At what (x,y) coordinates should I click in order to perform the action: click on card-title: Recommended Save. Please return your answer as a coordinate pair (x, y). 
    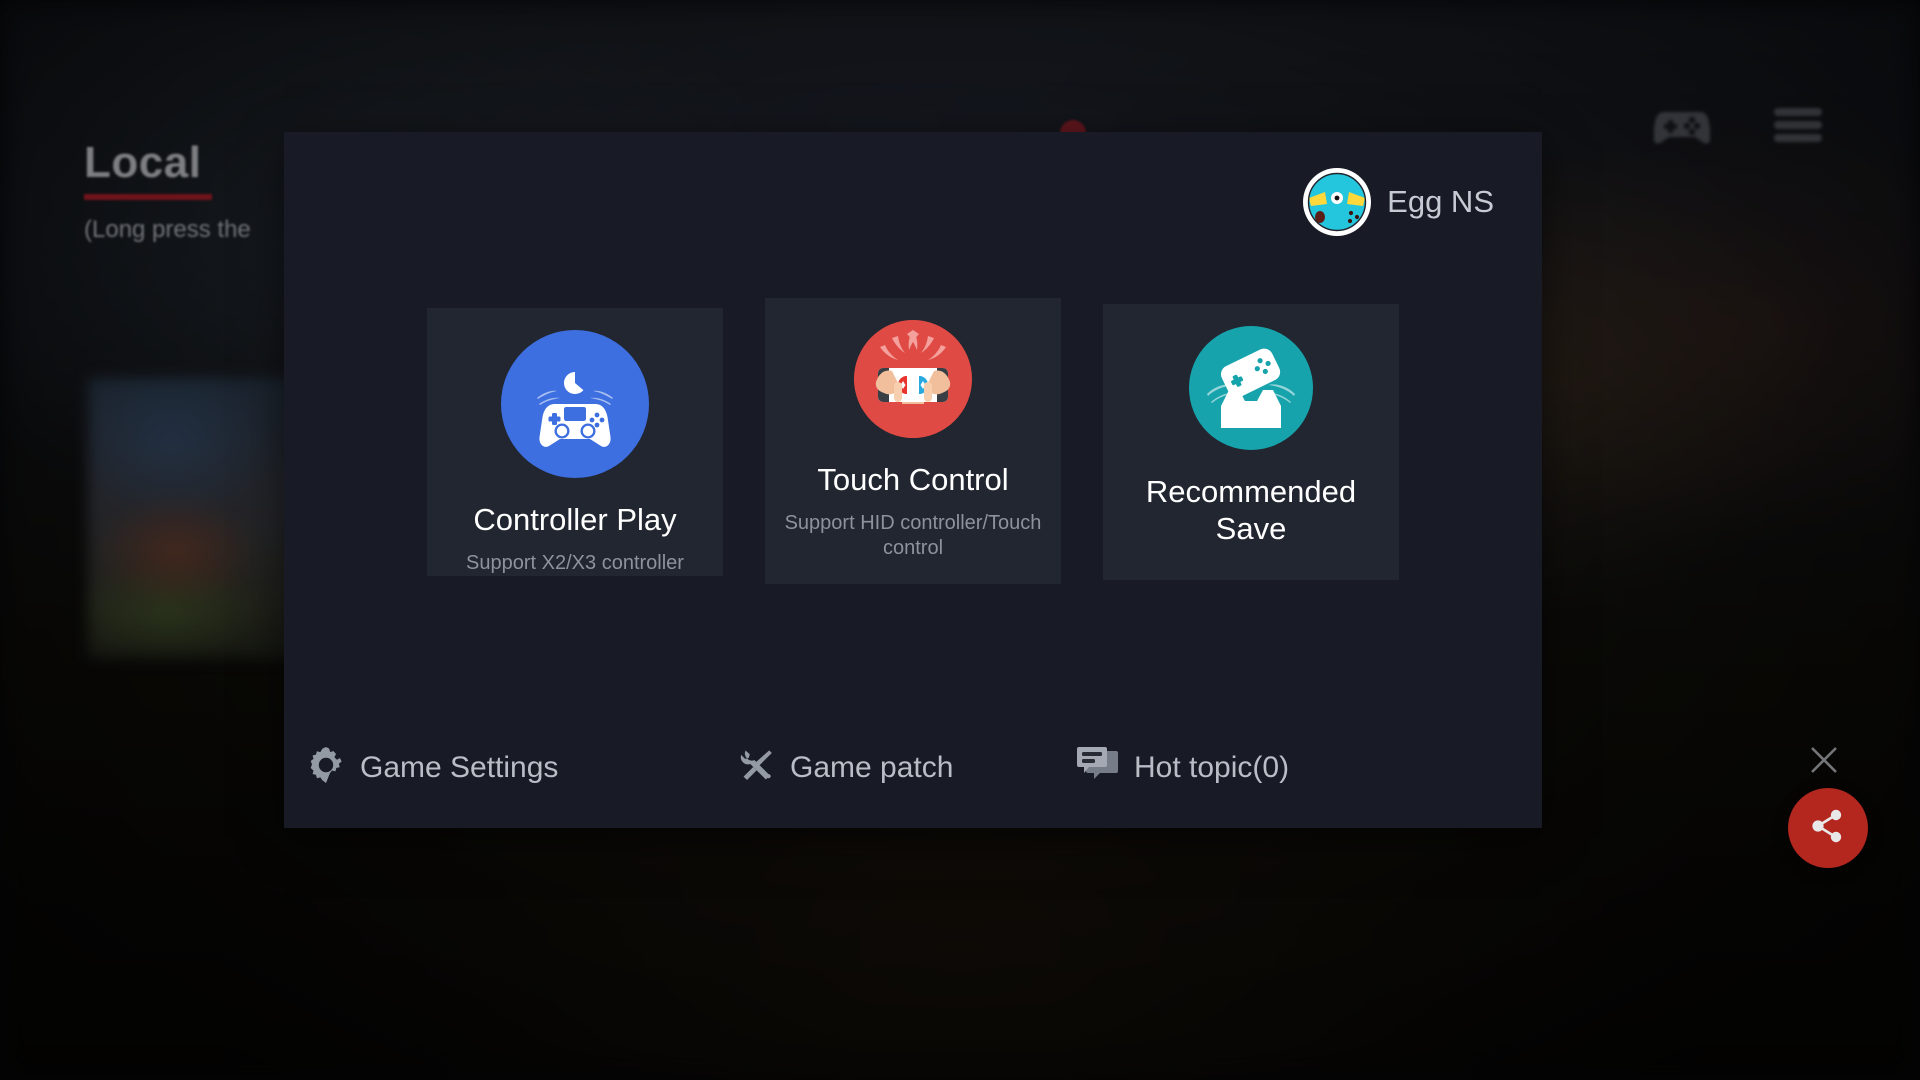
    Looking at the image, I should click on (1251, 510).